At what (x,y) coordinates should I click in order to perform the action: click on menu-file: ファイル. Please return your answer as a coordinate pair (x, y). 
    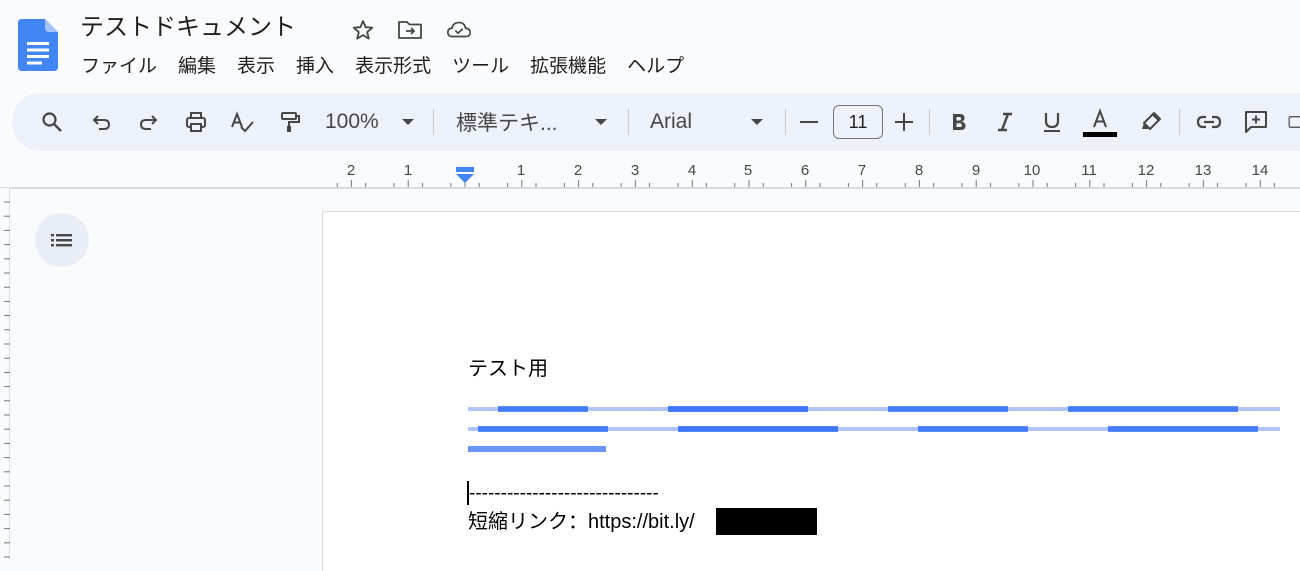
    Looking at the image, I should click on (119, 66).